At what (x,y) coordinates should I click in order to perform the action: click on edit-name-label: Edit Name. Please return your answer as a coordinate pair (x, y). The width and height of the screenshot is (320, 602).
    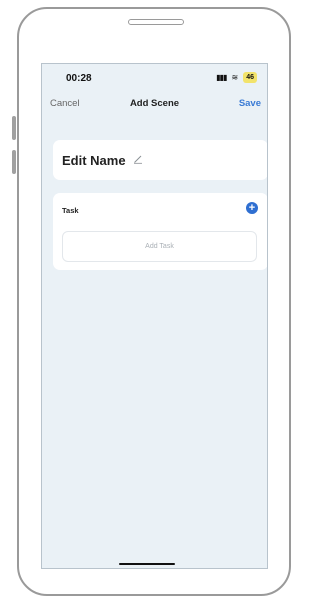
    Looking at the image, I should click on (94, 160).